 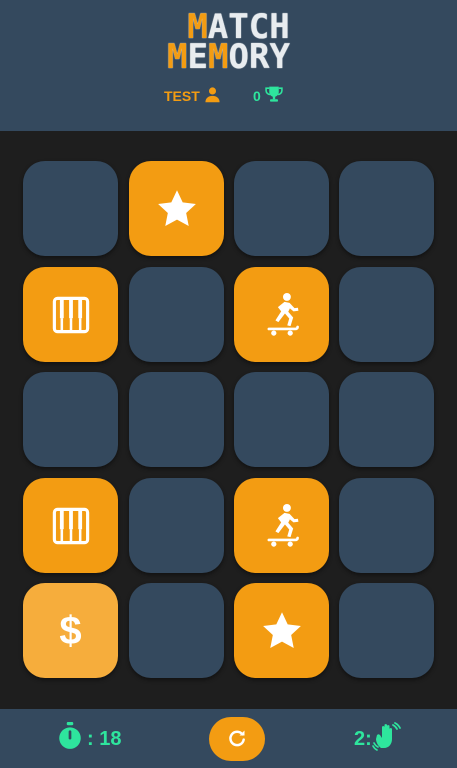 I want to click on dollar-icon: $, so click(x=70, y=630).